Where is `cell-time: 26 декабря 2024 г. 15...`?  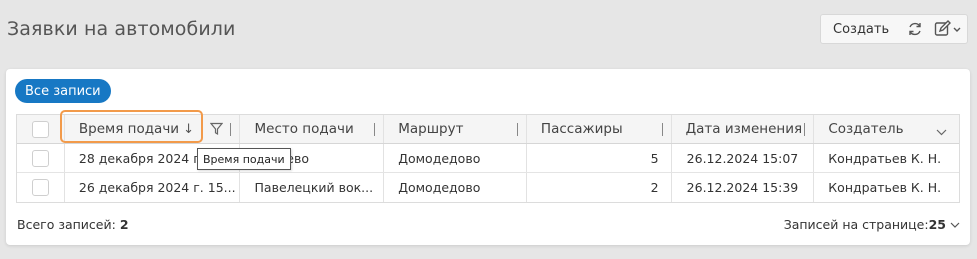
cell-time: 26 декабря 2024 г. 15... is located at coordinates (152, 187).